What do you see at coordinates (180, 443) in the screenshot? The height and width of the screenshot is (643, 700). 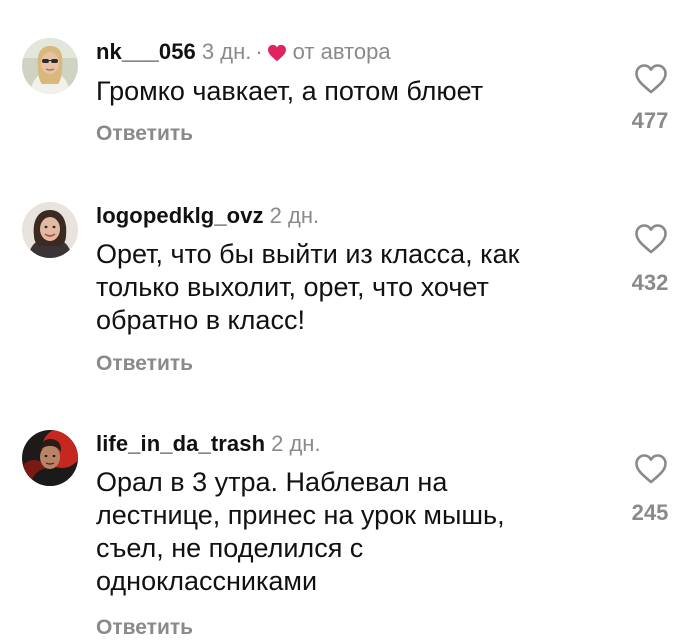 I see `comment-username: life_in_da_trash` at bounding box center [180, 443].